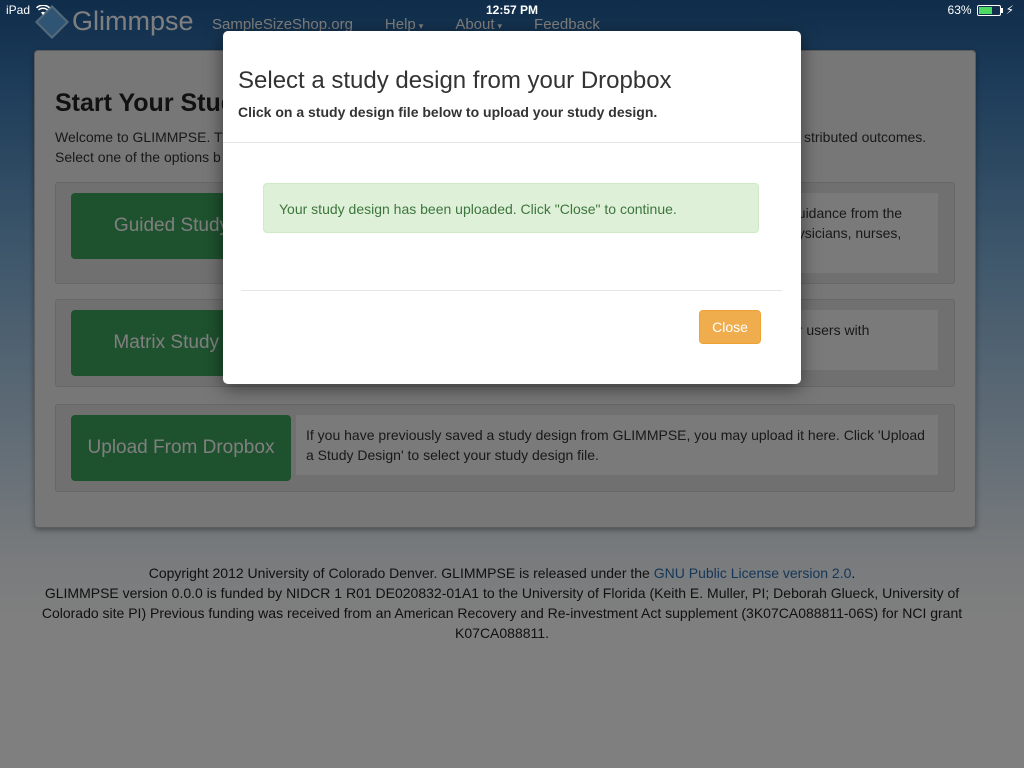 The height and width of the screenshot is (768, 1024). What do you see at coordinates (959, 10) in the screenshot?
I see `battery-percent: 63%` at bounding box center [959, 10].